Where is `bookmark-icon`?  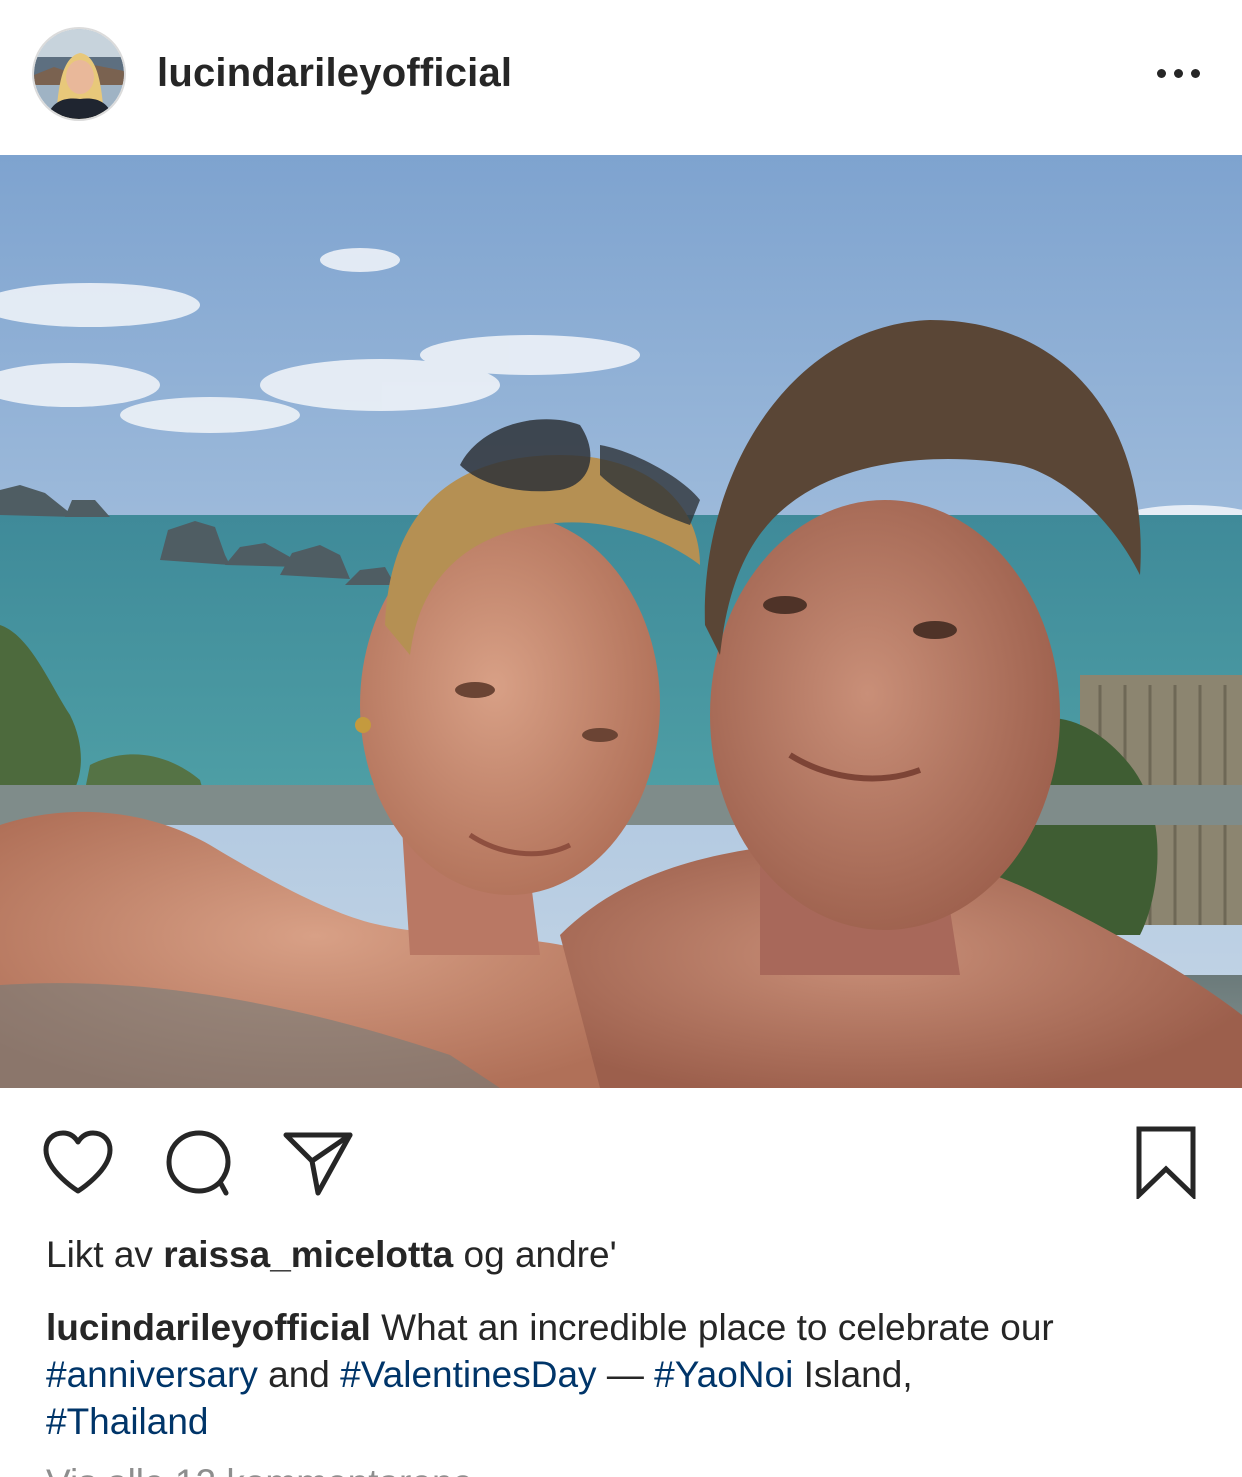
bookmark-icon is located at coordinates (1166, 1162).